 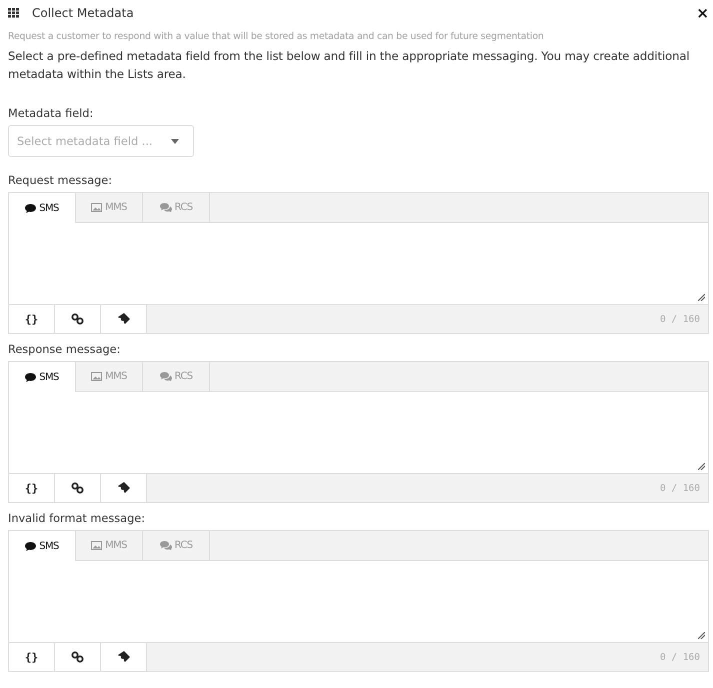 I want to click on field-label: Invalid format message:, so click(x=77, y=518).